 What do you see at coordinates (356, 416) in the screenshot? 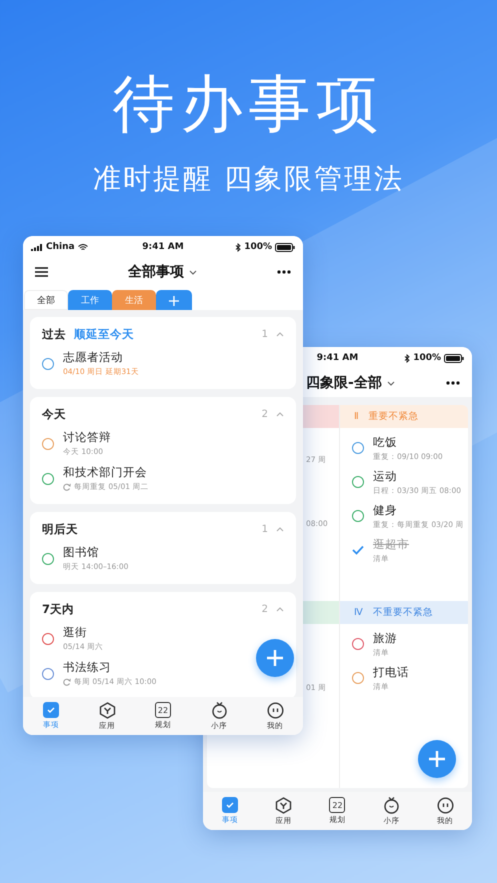
I see `quadrant-numeral: Ⅱ` at bounding box center [356, 416].